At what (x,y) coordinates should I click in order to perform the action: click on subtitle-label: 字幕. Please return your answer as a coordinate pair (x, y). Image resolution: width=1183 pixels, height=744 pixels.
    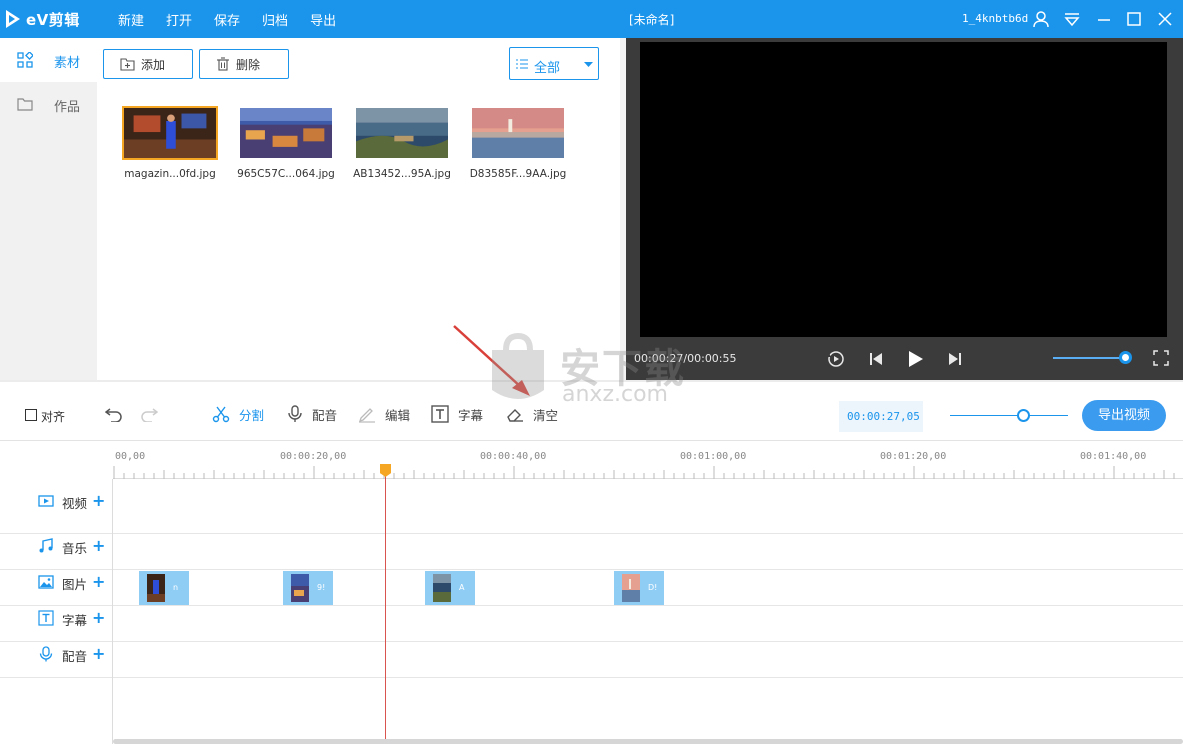
    Looking at the image, I should click on (471, 415).